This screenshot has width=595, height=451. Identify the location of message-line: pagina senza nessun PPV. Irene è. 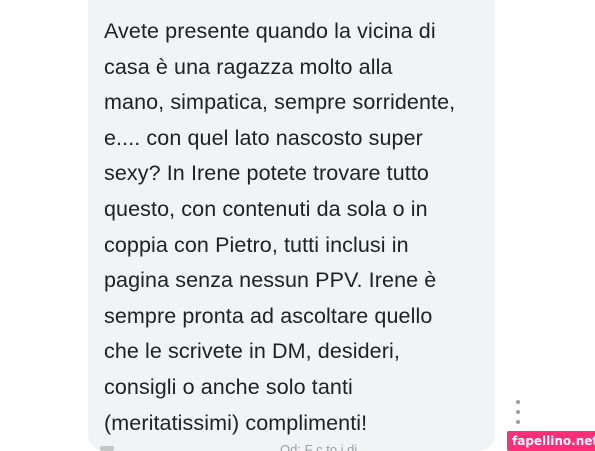
(270, 280).